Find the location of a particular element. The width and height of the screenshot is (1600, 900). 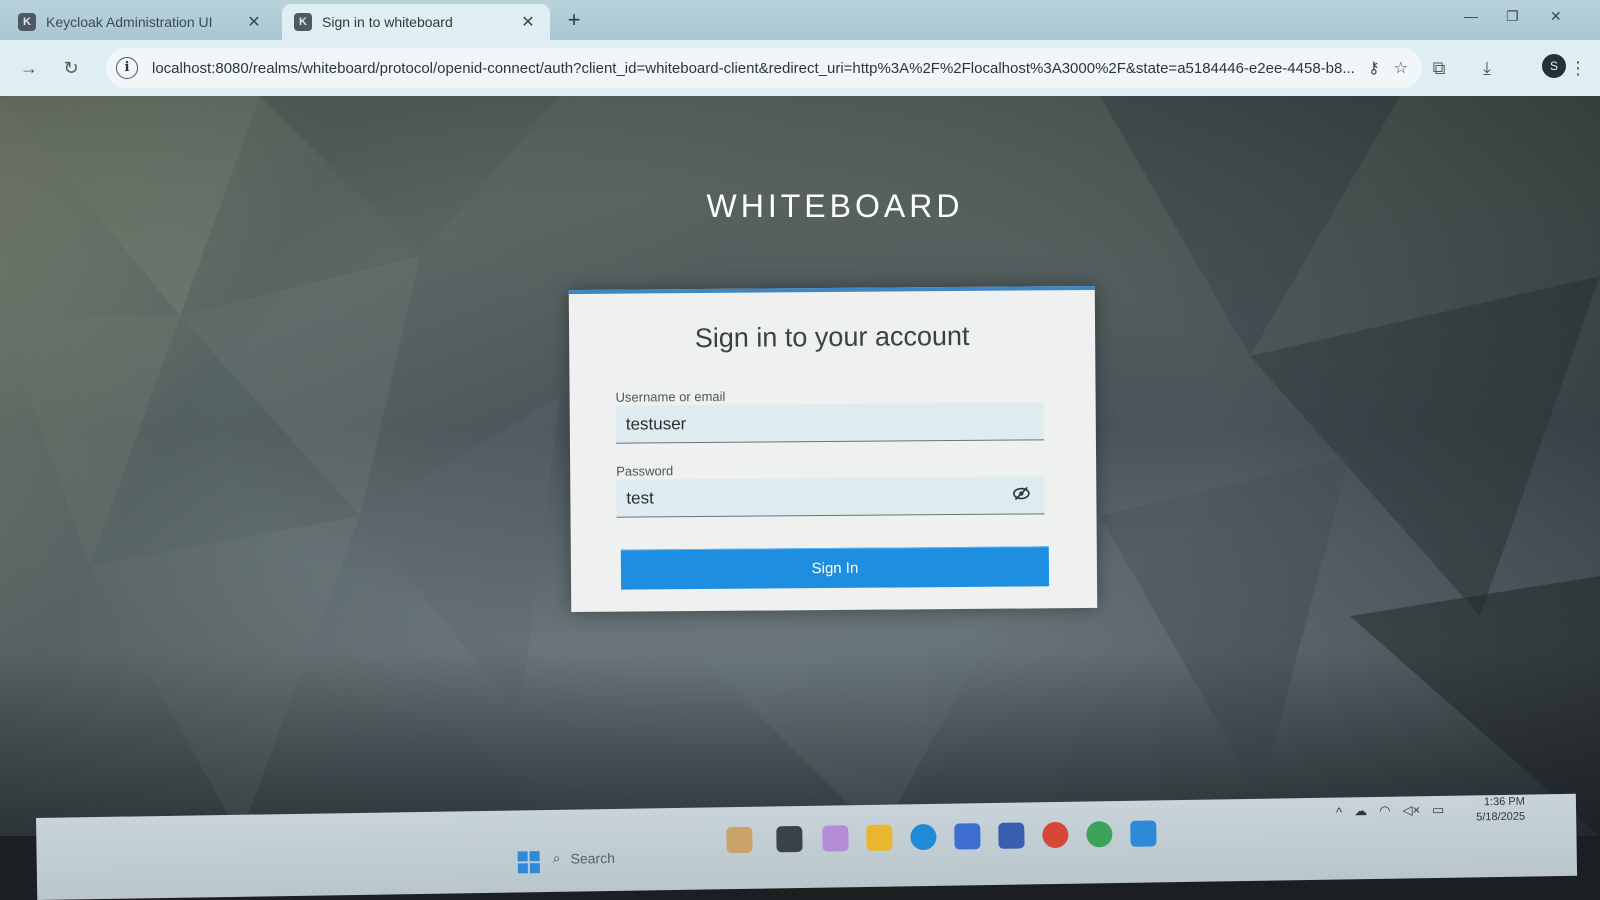

clock-time: 1:36 PM is located at coordinates (1504, 802).